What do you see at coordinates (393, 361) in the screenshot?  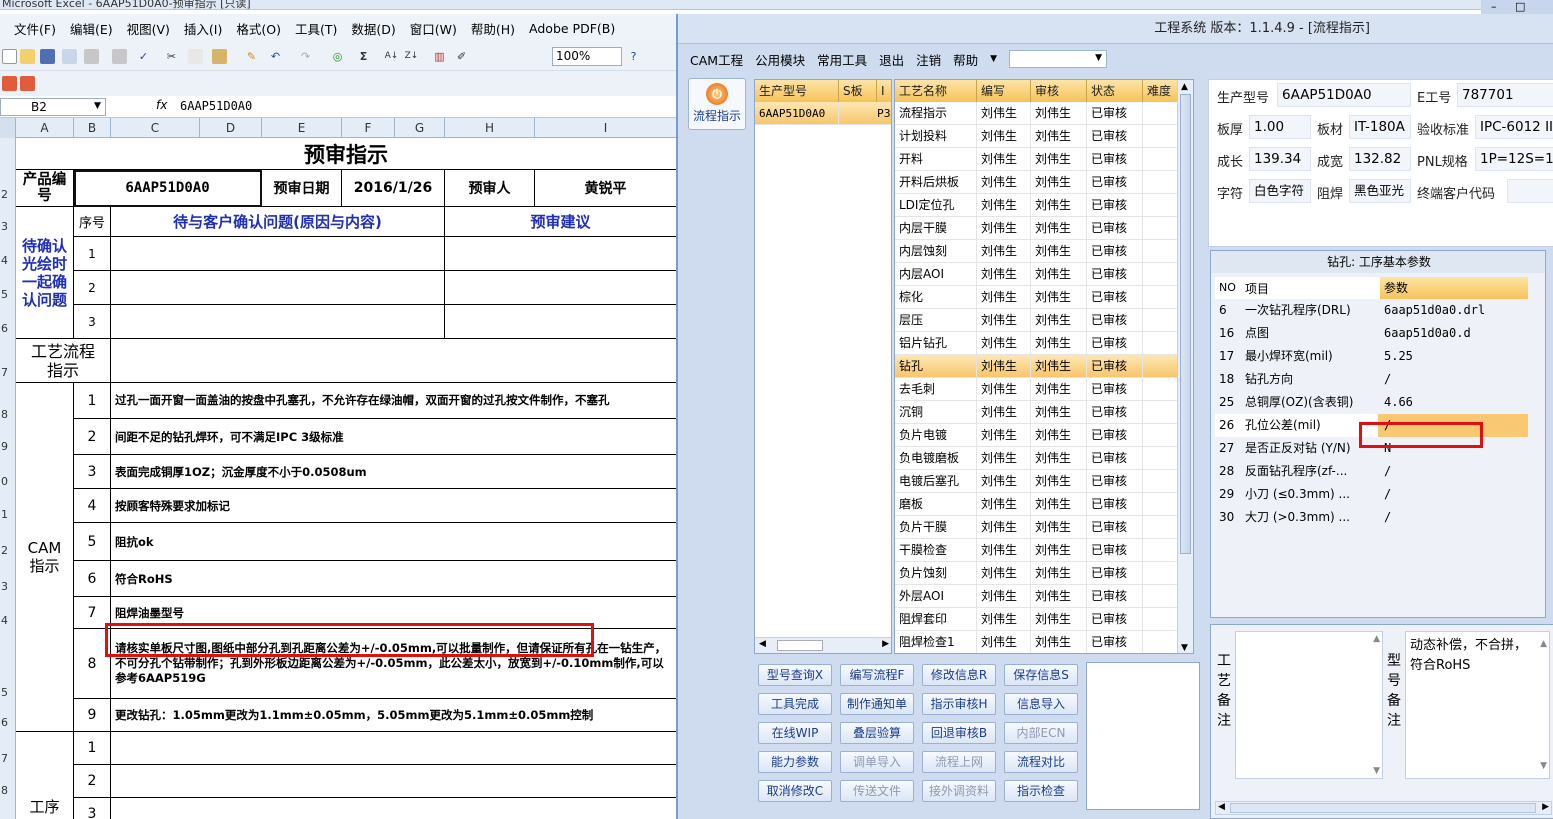 I see `process-flow-cell` at bounding box center [393, 361].